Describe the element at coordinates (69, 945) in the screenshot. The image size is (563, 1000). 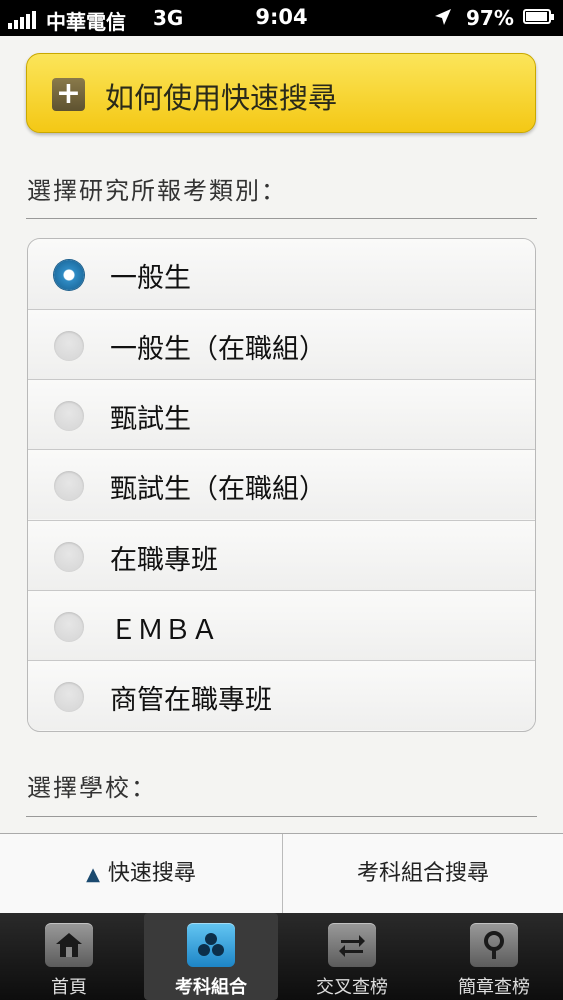
I see `home-icon` at that location.